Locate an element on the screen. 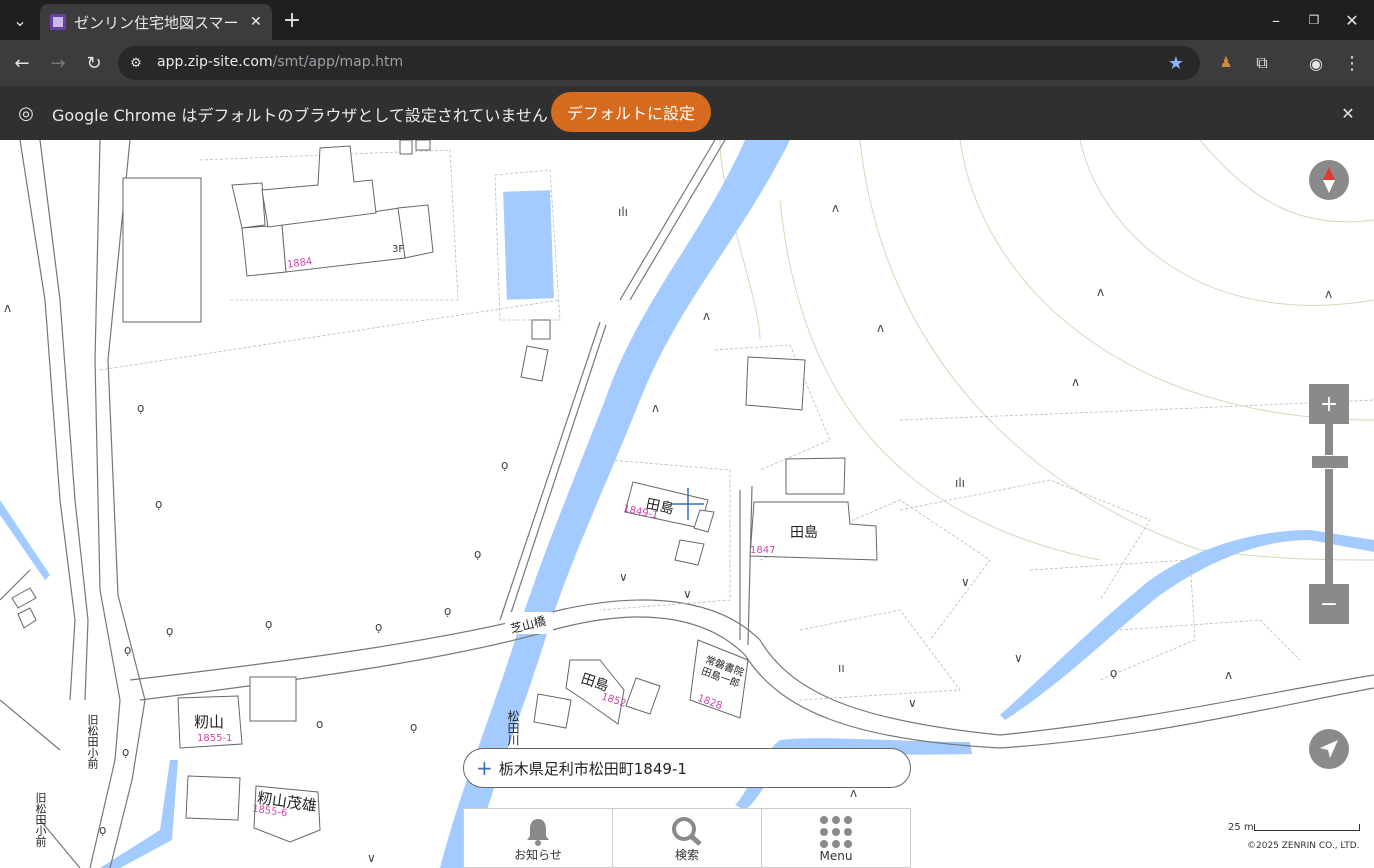 Image resolution: width=1374 pixels, height=868 pixels. browser-tab: ゼンリン住宅地図スマー ✕ is located at coordinates (156, 22).